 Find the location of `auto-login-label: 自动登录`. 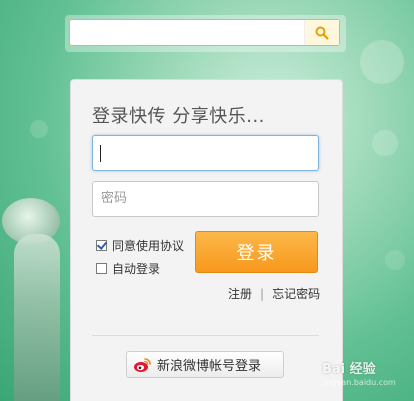

auto-login-label: 自动登录 is located at coordinates (136, 269).